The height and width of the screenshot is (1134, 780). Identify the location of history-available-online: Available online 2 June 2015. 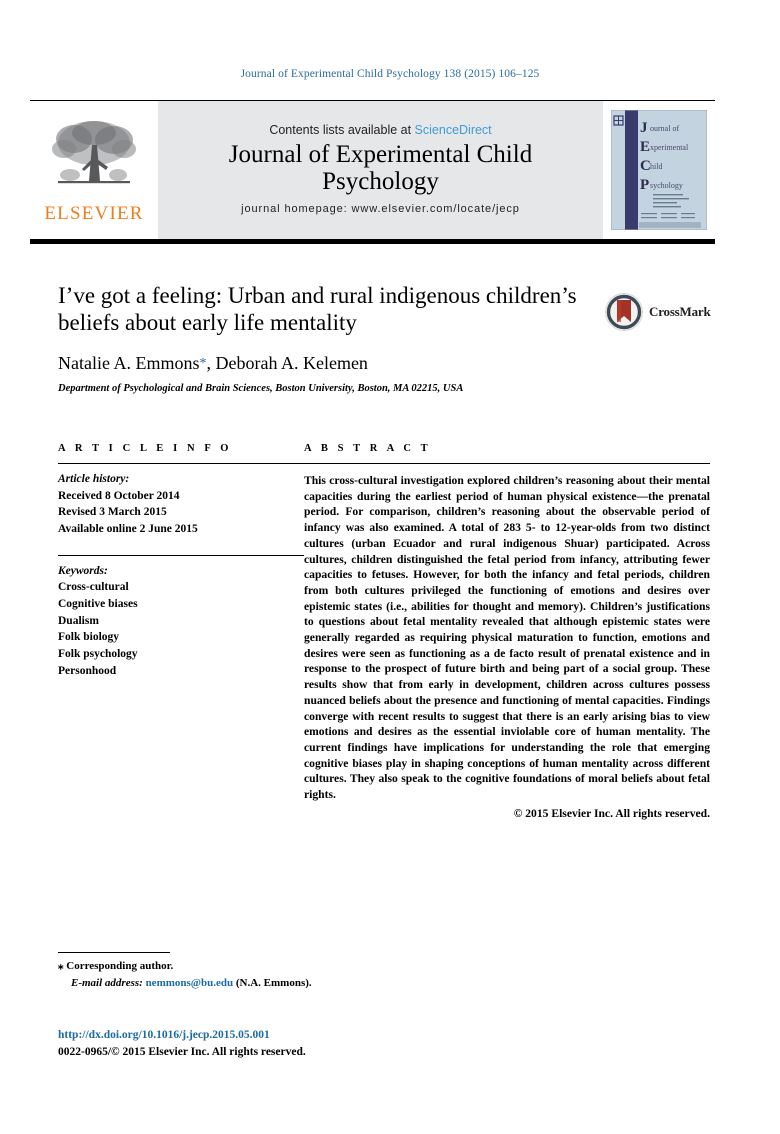
(128, 529).